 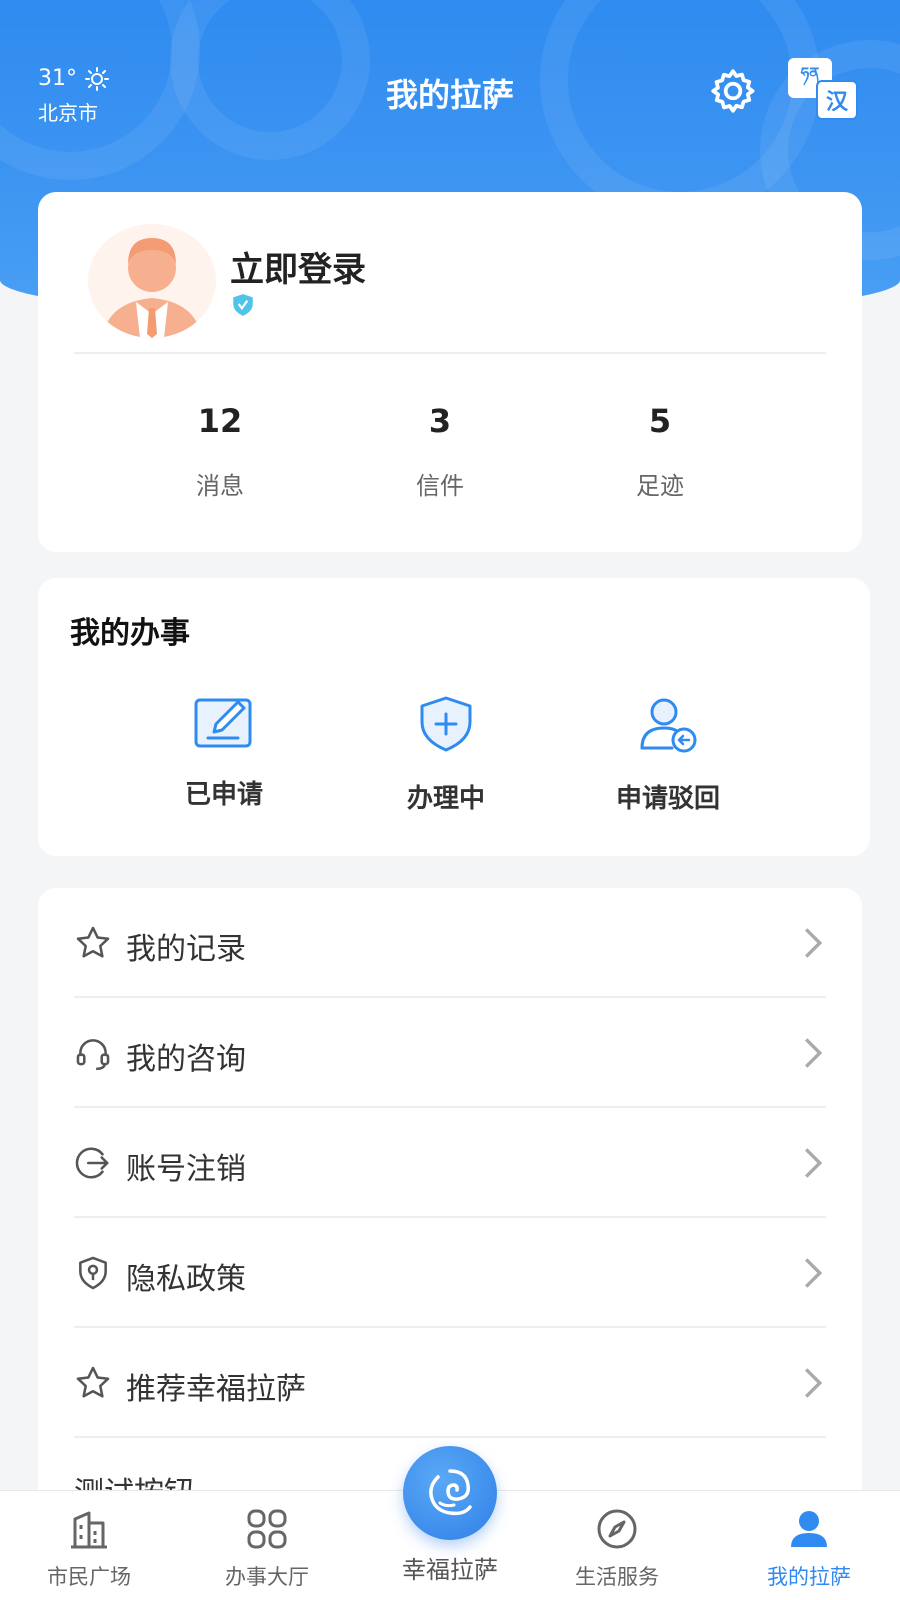 I want to click on avatar, so click(x=152, y=281).